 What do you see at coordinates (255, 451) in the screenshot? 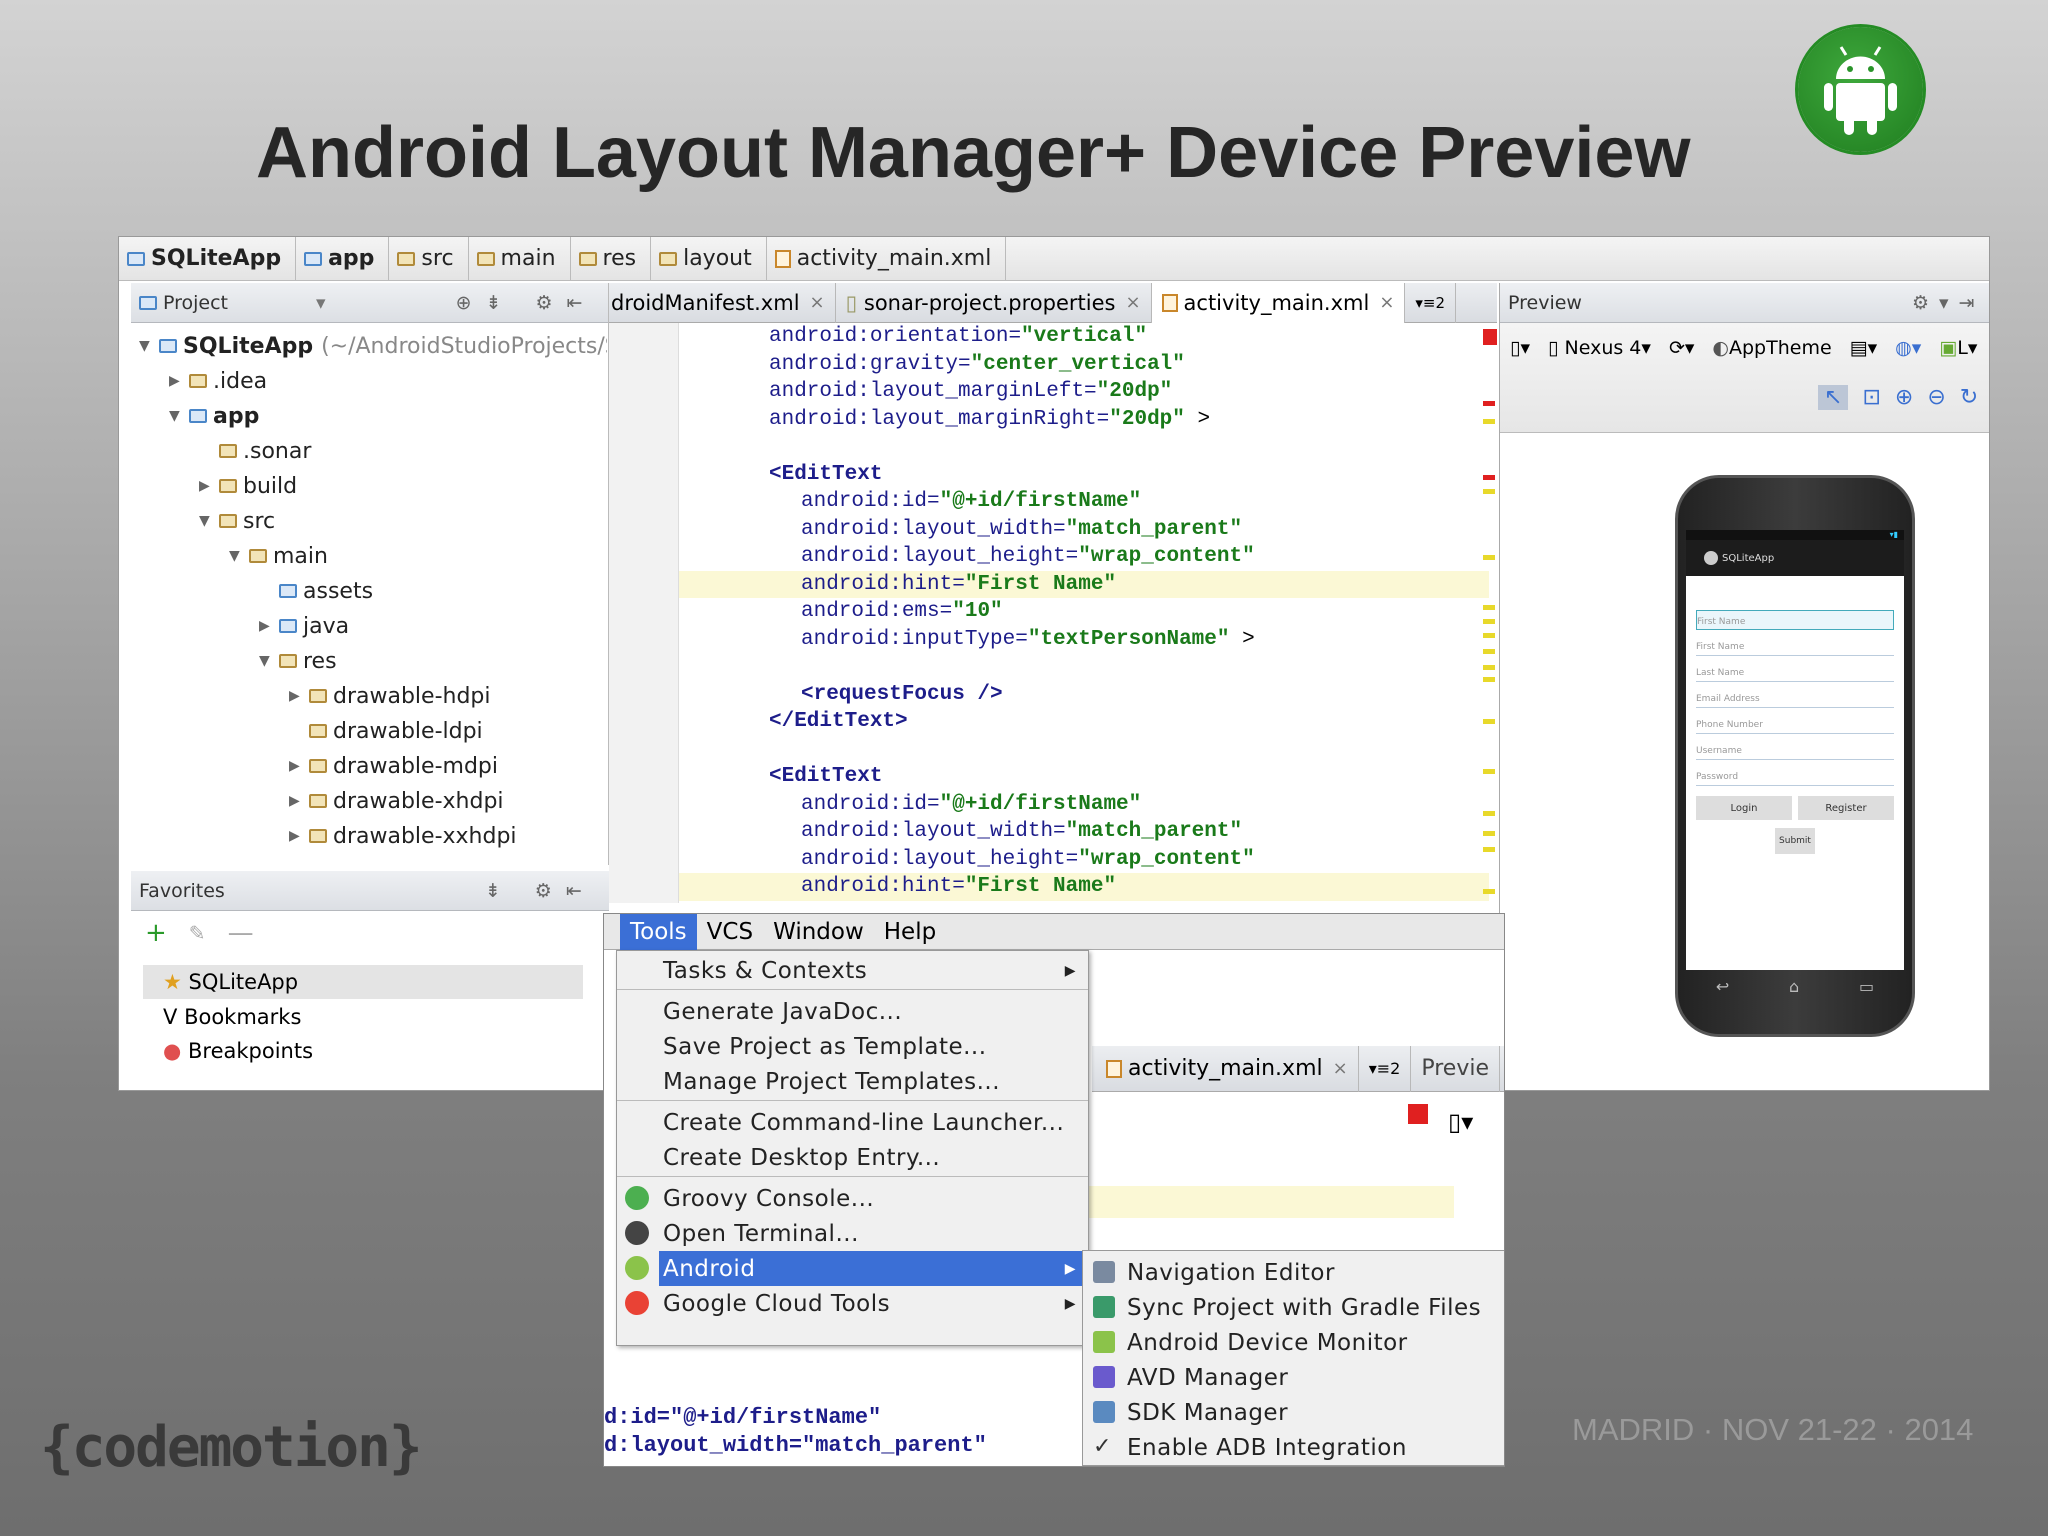
I see `tree-item: .sonar` at bounding box center [255, 451].